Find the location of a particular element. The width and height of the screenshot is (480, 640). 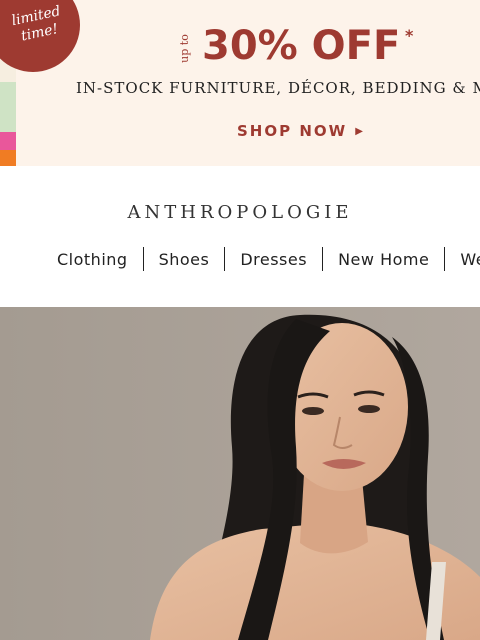

category-nav: Clothing Shoes Dresses New Home We is located at coordinates (268, 259).